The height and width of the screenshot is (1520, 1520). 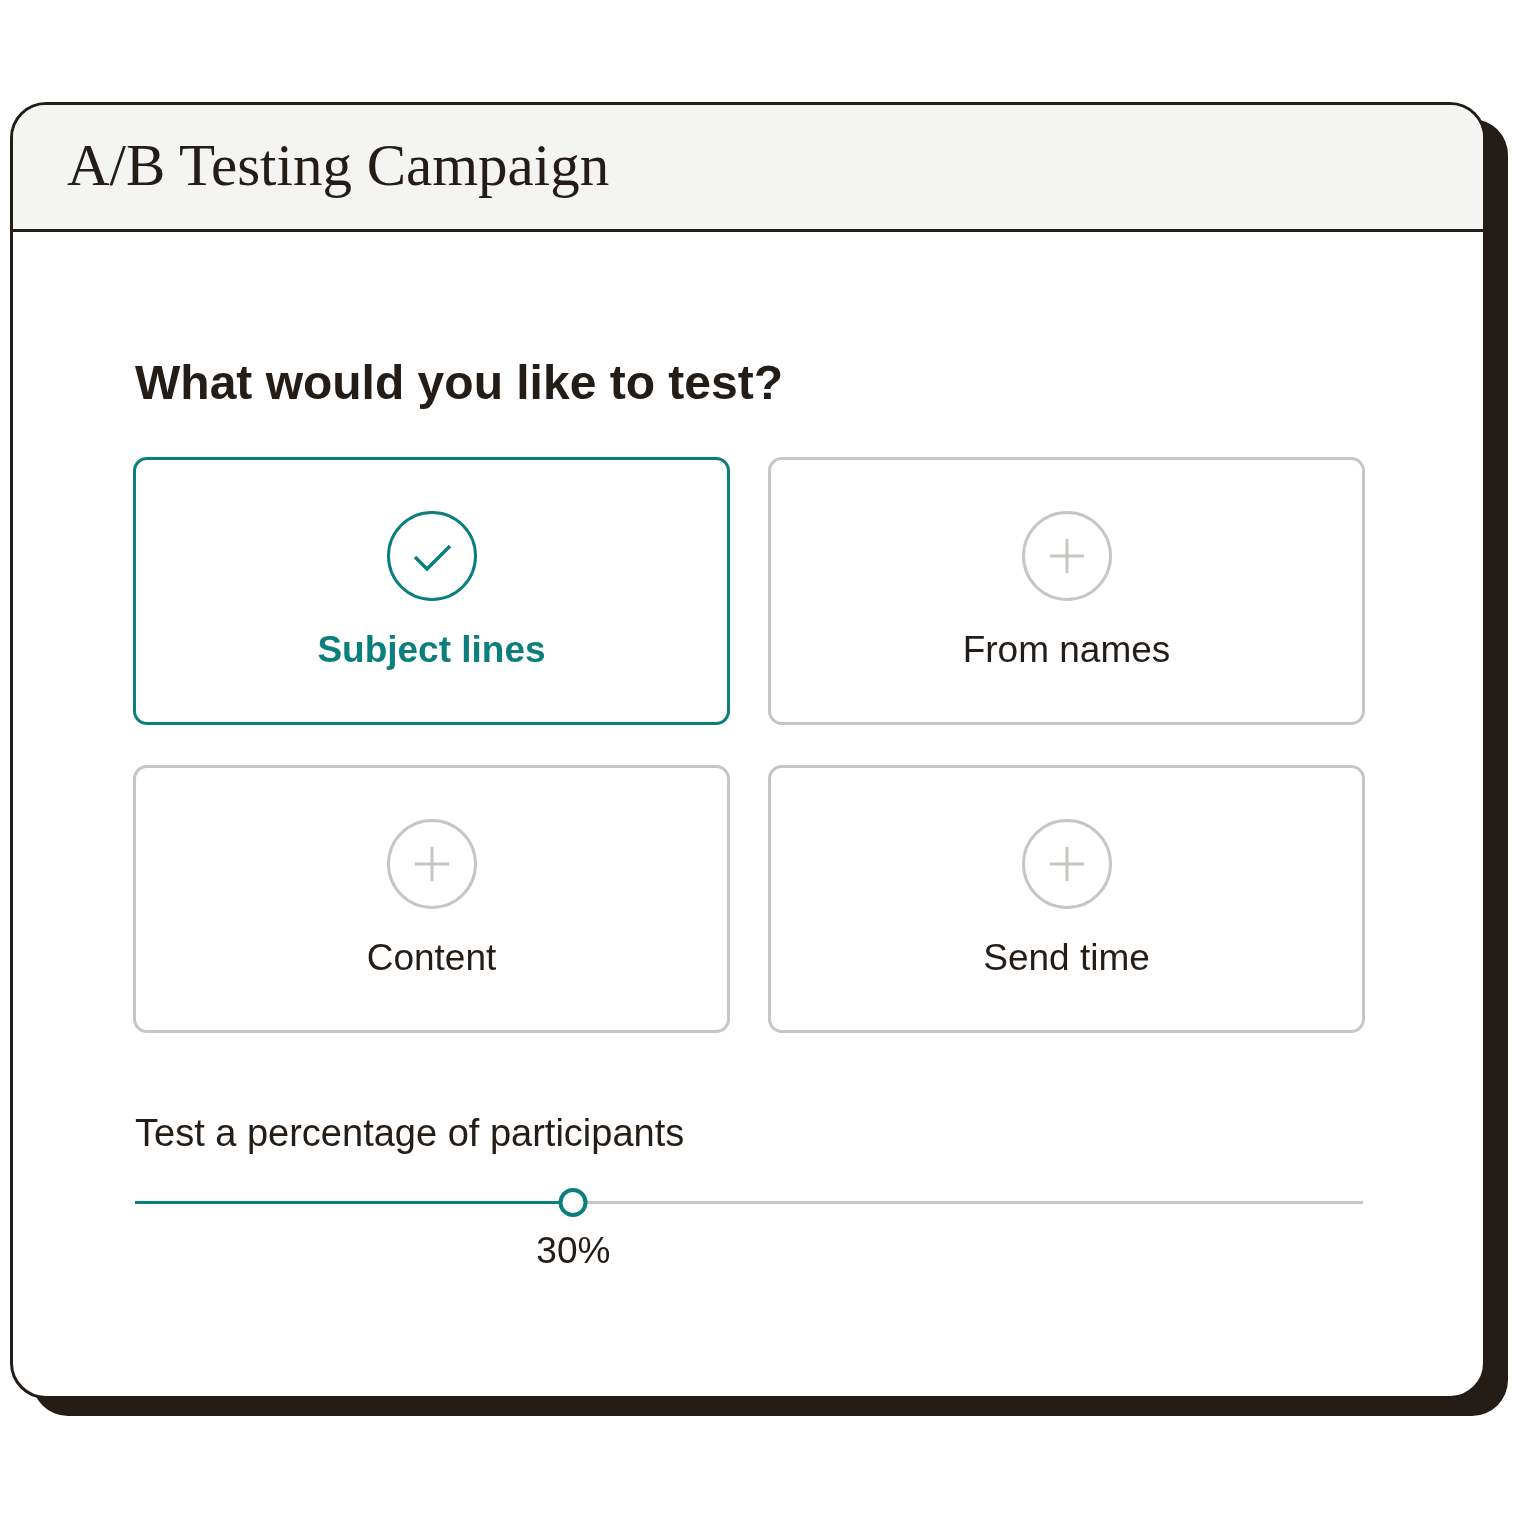 I want to click on option-card: Subject lines, so click(x=431, y=591).